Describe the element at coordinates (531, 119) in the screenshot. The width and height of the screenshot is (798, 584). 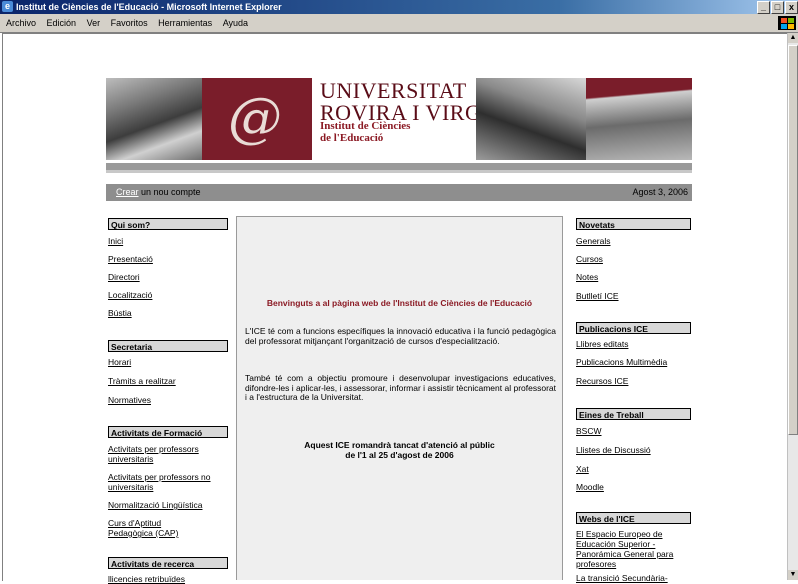
I see `header-photo-middle` at that location.